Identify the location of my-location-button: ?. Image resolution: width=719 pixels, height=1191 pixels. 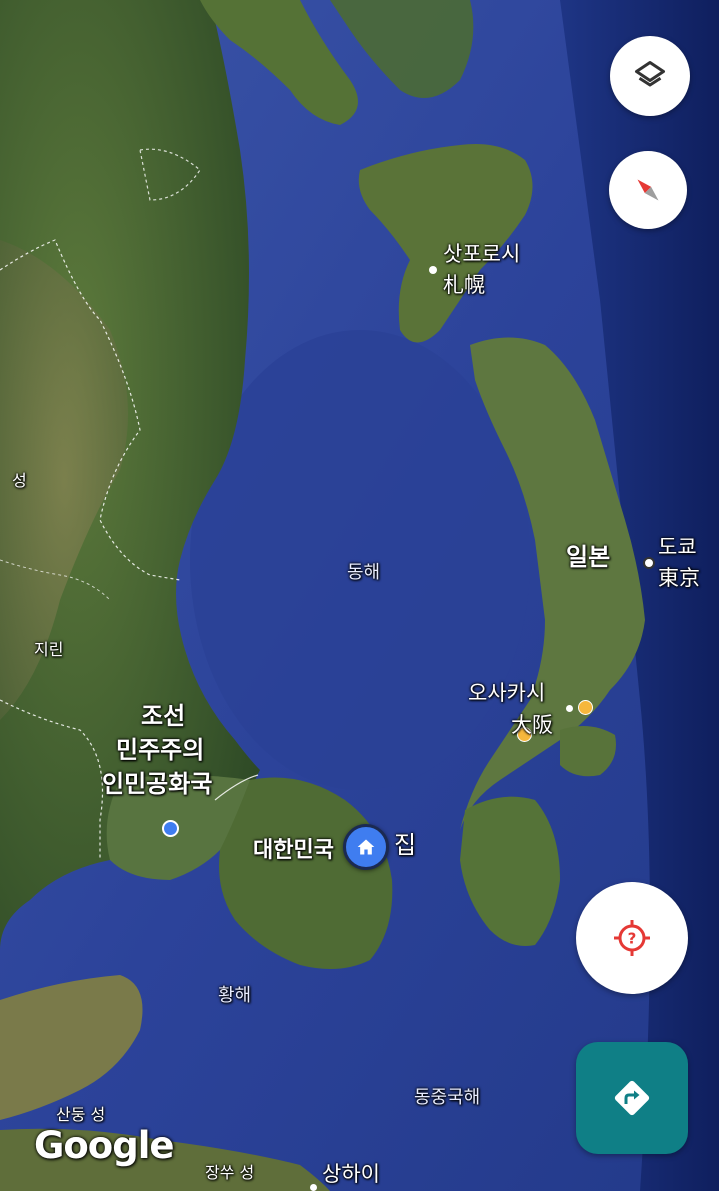
(632, 938).